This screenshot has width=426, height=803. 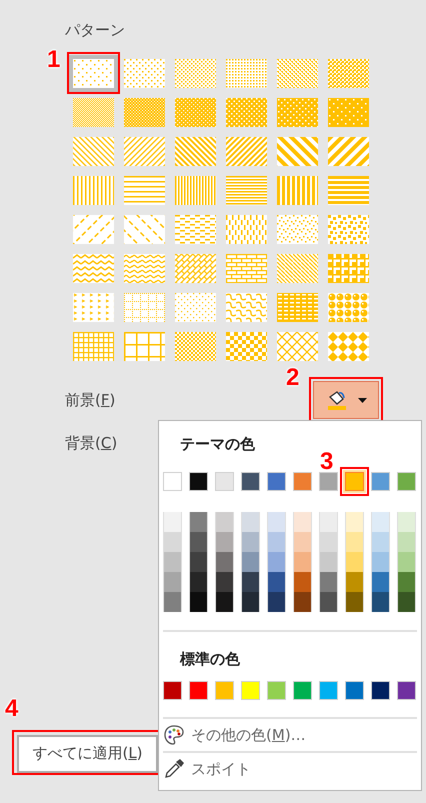 I want to click on palette-heading: 標準の色, so click(x=210, y=659).